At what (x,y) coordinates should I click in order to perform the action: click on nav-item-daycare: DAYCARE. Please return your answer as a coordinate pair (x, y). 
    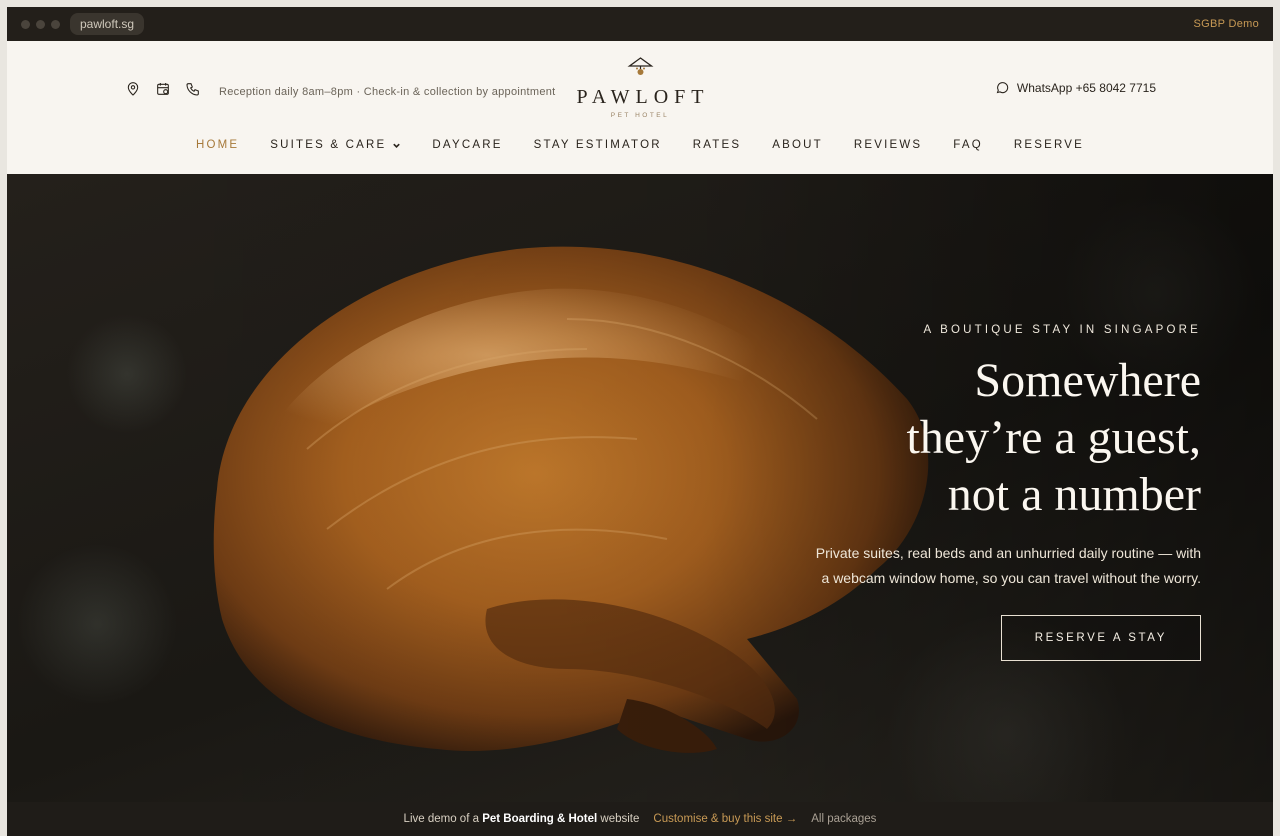
    Looking at the image, I should click on (467, 145).